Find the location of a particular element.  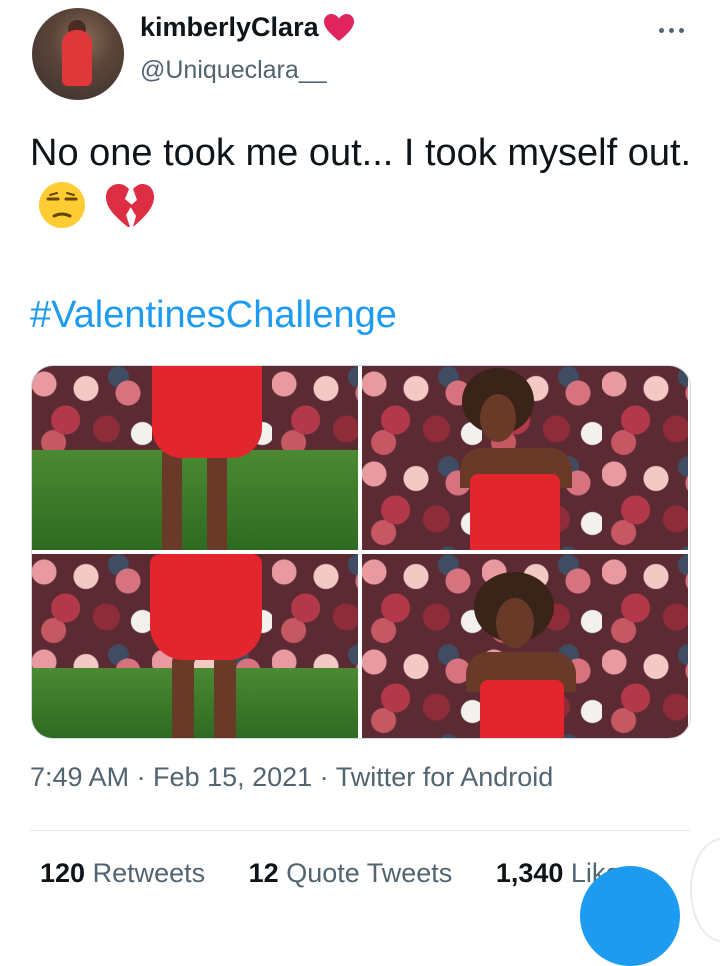

avatar-figure-dress is located at coordinates (77, 58).